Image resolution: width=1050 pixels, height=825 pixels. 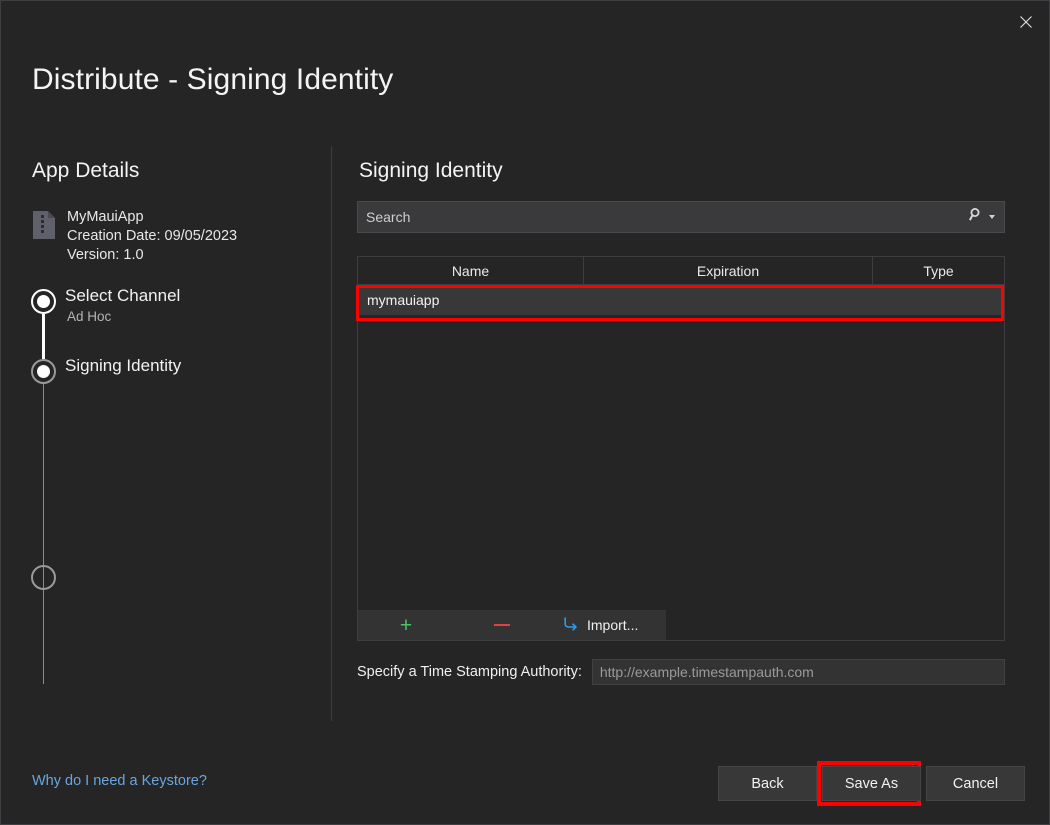 I want to click on back-button: Back, so click(x=767, y=783).